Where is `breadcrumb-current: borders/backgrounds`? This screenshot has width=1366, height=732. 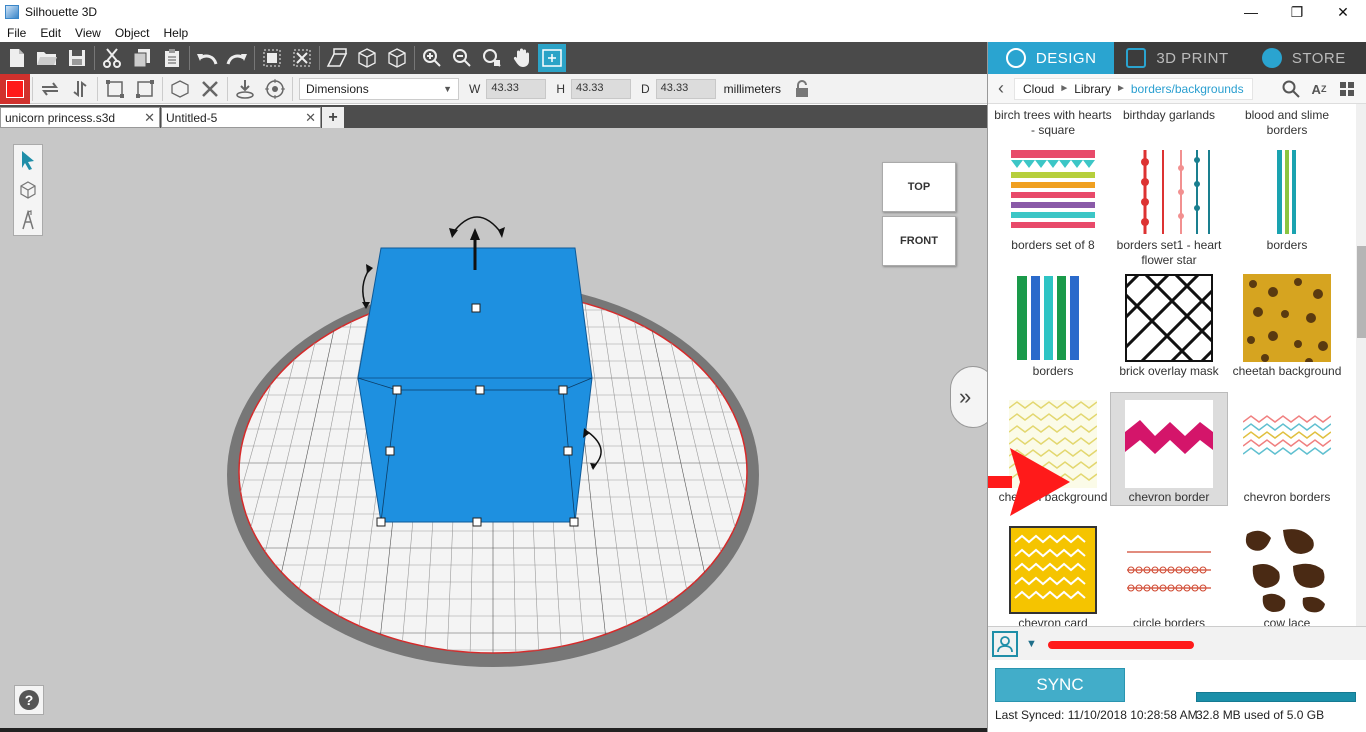
breadcrumb-current: borders/backgrounds is located at coordinates (1187, 89).